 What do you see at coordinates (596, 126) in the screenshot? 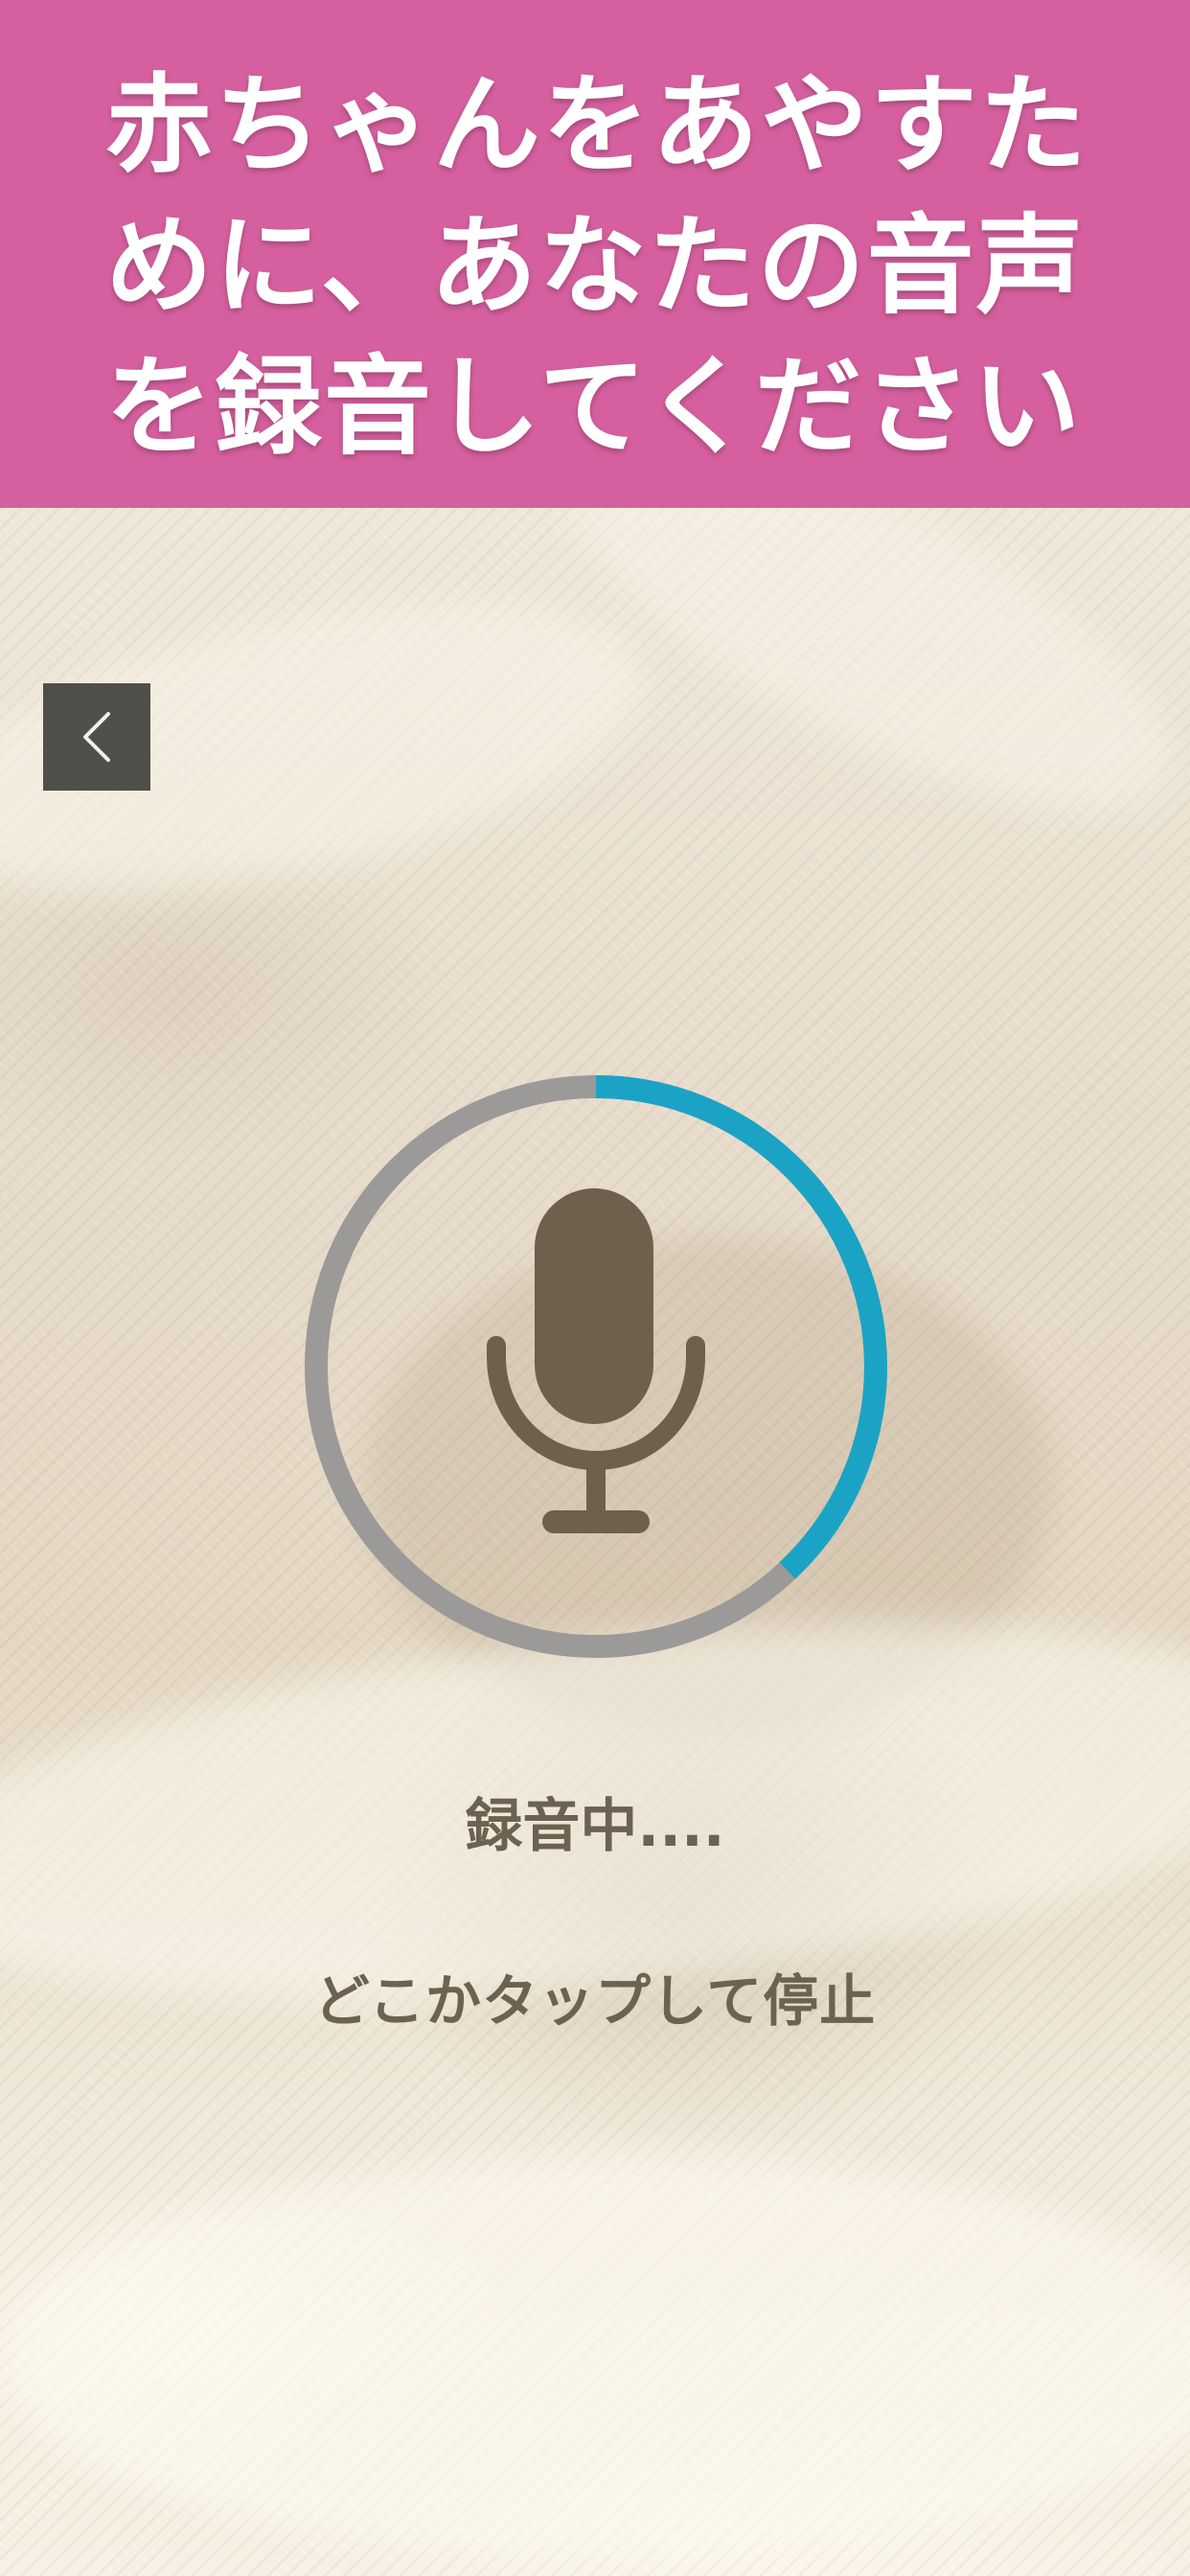
I see `banner-title-line: 赤ちゃんをあやすた` at bounding box center [596, 126].